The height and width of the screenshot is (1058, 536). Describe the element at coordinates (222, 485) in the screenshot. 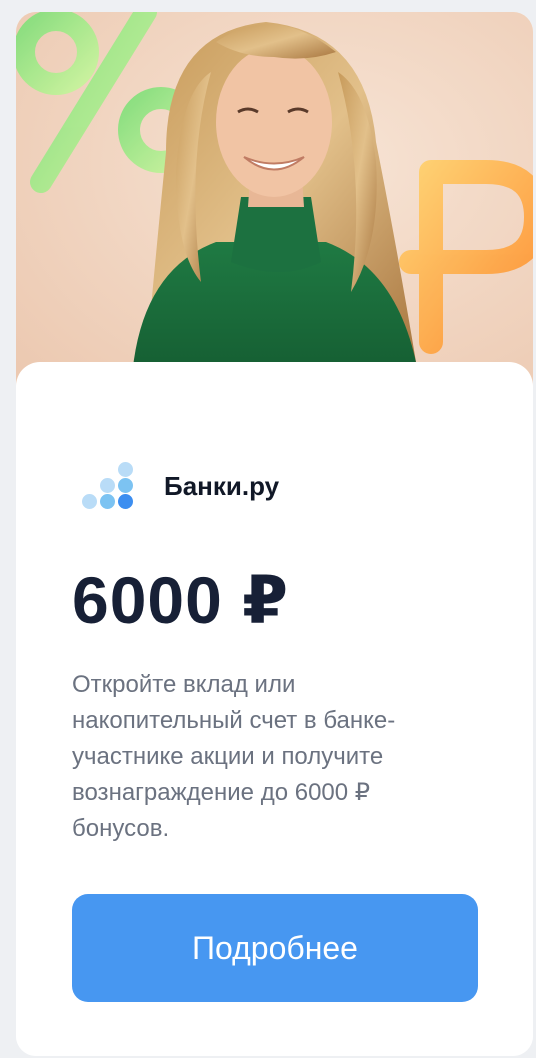

I see `brand-name: Банки.ру` at that location.